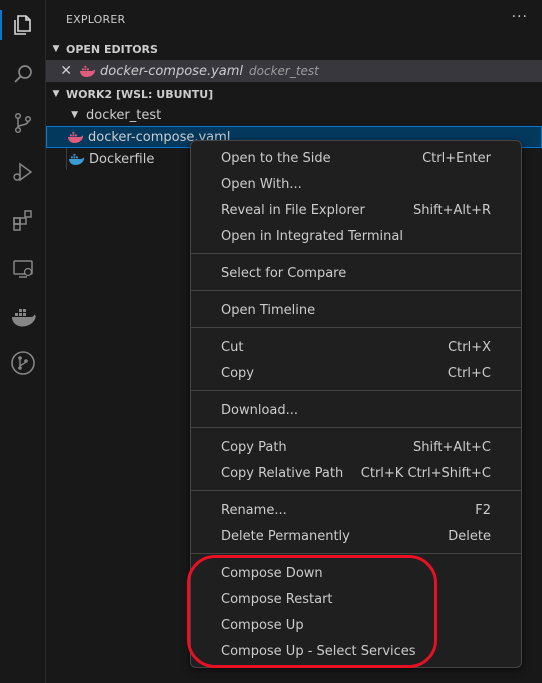  I want to click on more-actions-button: ···, so click(520, 17).